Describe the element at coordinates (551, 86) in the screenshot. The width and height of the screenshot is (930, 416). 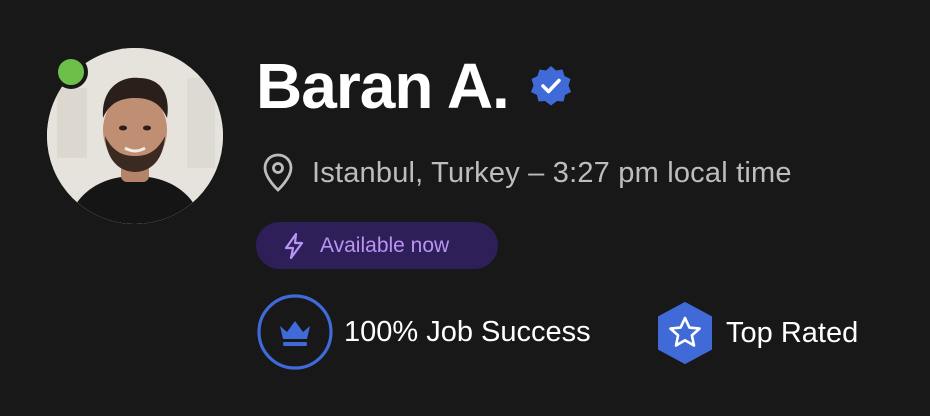
I see `verified-check-icon` at that location.